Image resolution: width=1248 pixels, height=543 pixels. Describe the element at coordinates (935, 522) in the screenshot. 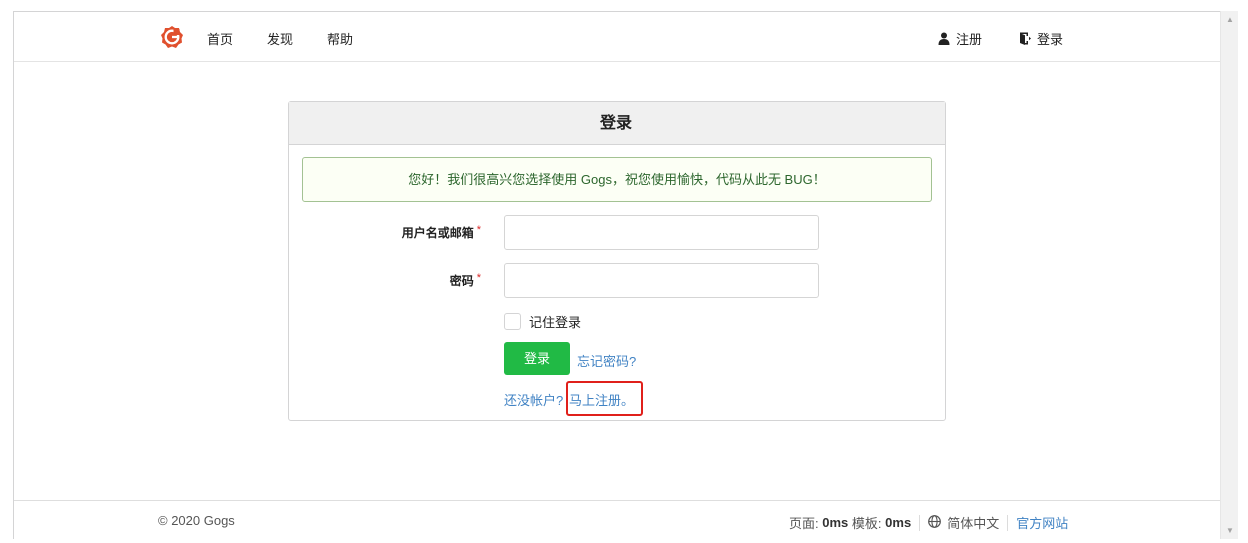

I see `globe-icon` at that location.